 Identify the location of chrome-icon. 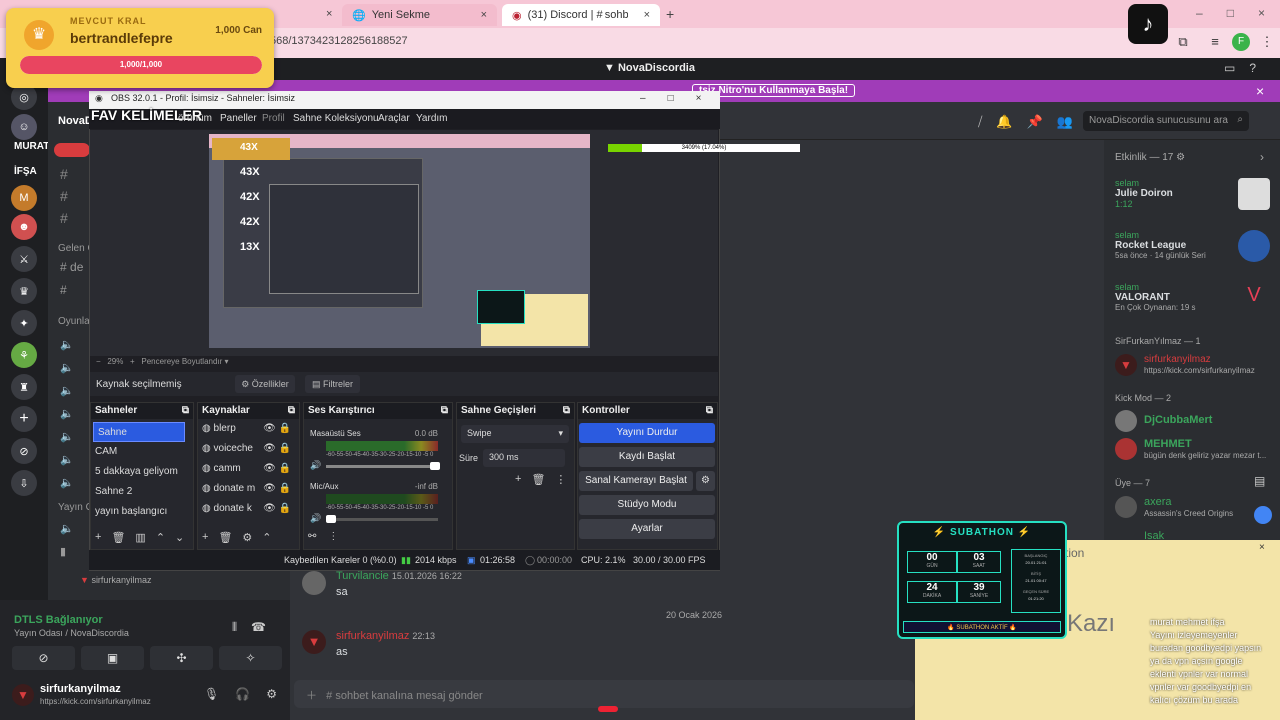
(1263, 515).